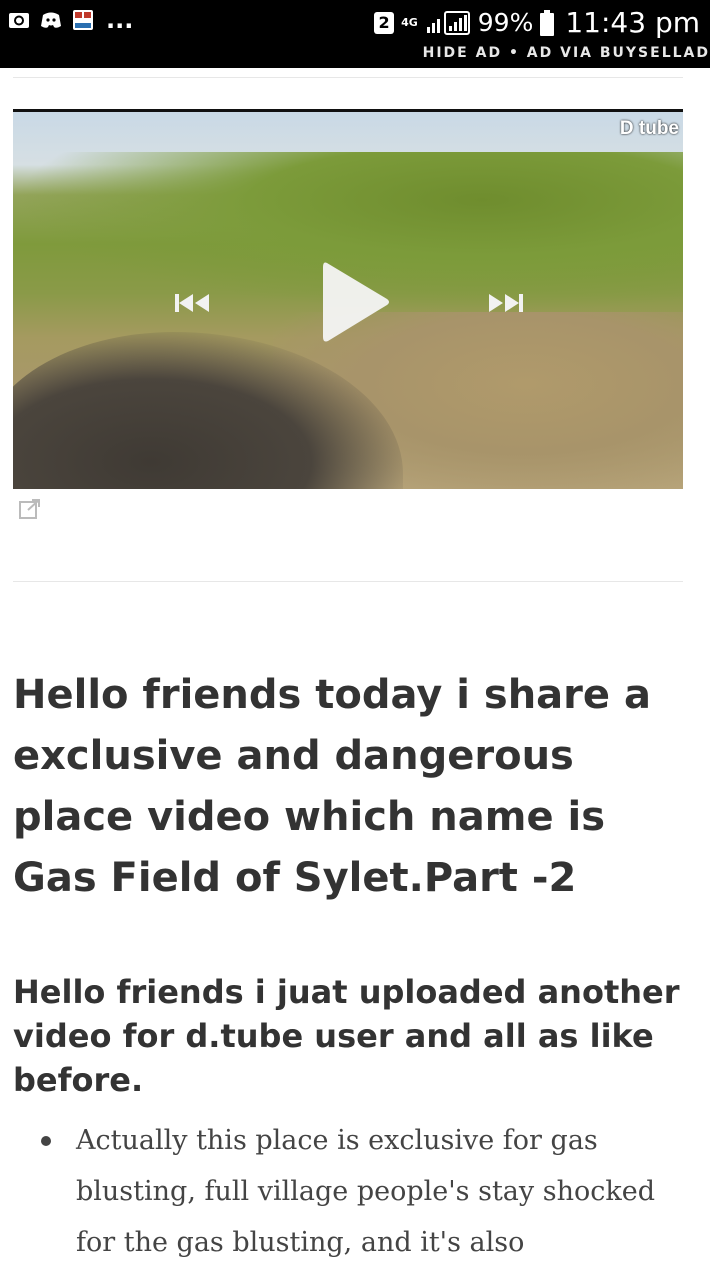  What do you see at coordinates (632, 22) in the screenshot?
I see `clock: 11:43 pm` at bounding box center [632, 22].